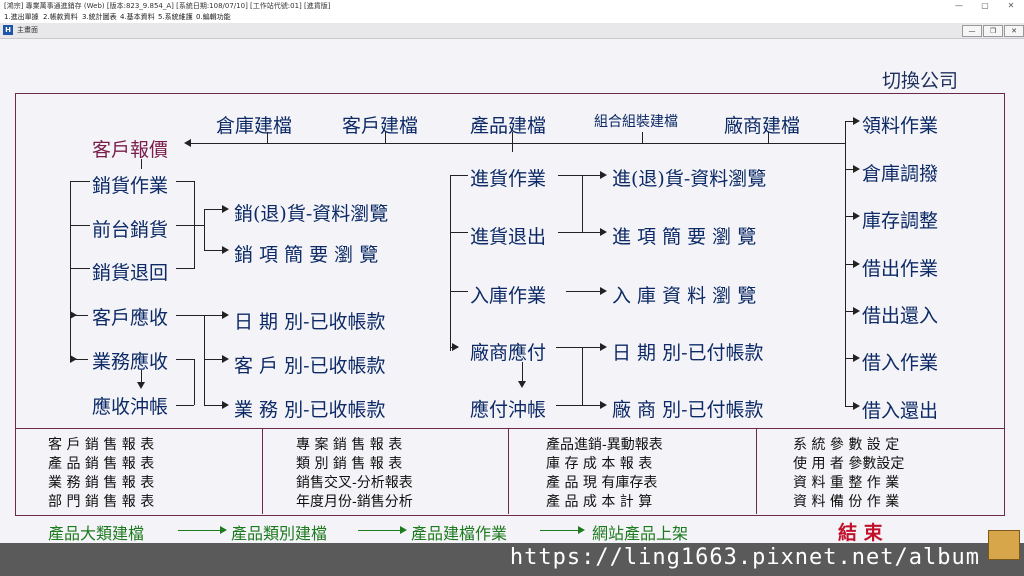  Describe the element at coordinates (349, 444) in the screenshot. I see `report-project-sales: 專 案 銷 售 報 表` at that location.